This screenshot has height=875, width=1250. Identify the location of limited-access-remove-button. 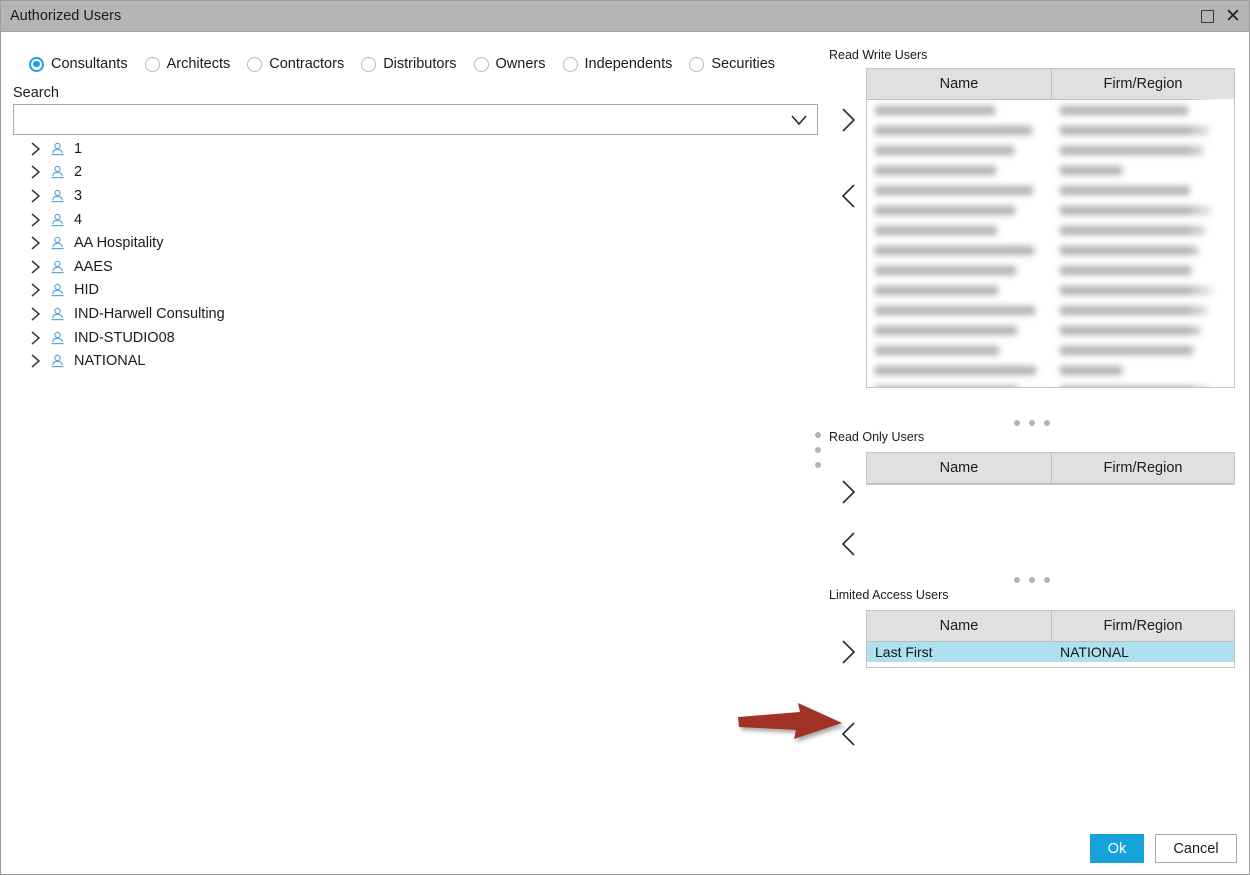
(848, 734).